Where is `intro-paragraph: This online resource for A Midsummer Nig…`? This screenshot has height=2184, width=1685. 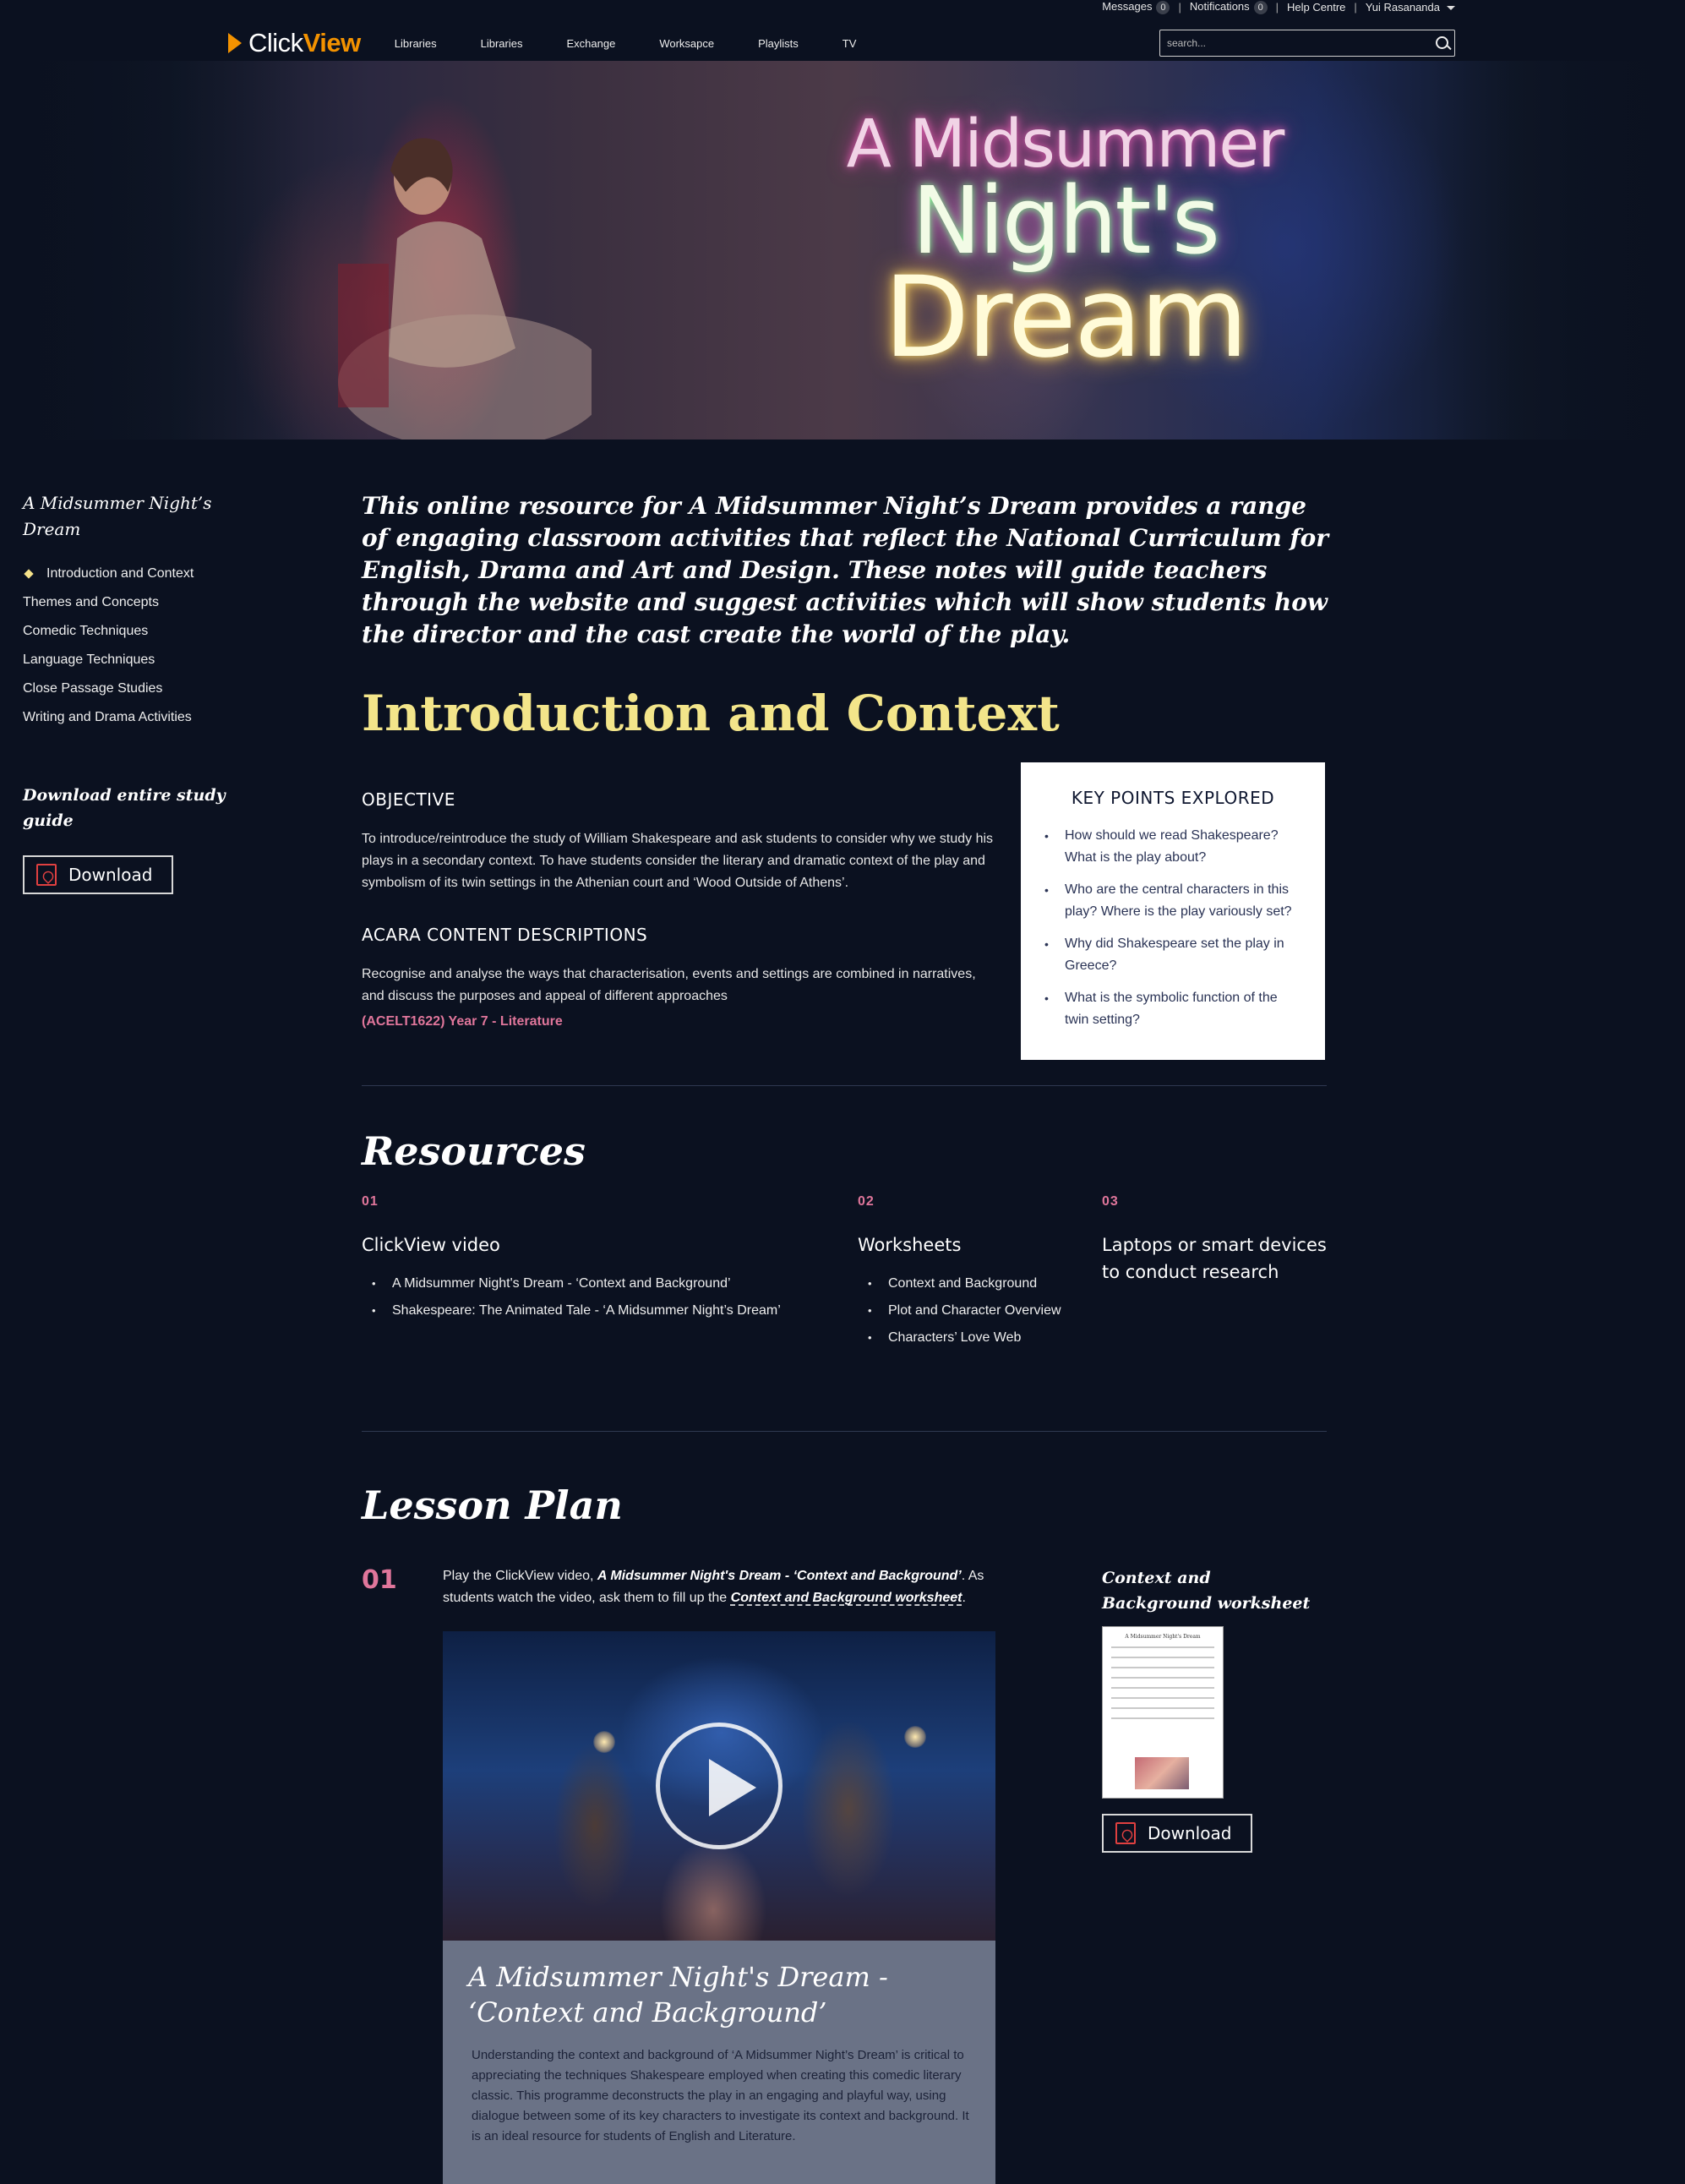
intro-paragraph: This online resource for A Midsummer Nig… is located at coordinates (845, 570).